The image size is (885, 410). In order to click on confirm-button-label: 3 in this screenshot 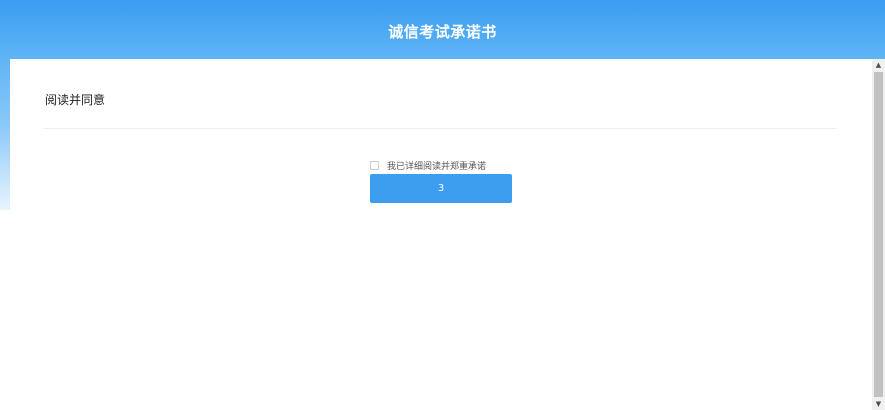, I will do `click(441, 188)`.